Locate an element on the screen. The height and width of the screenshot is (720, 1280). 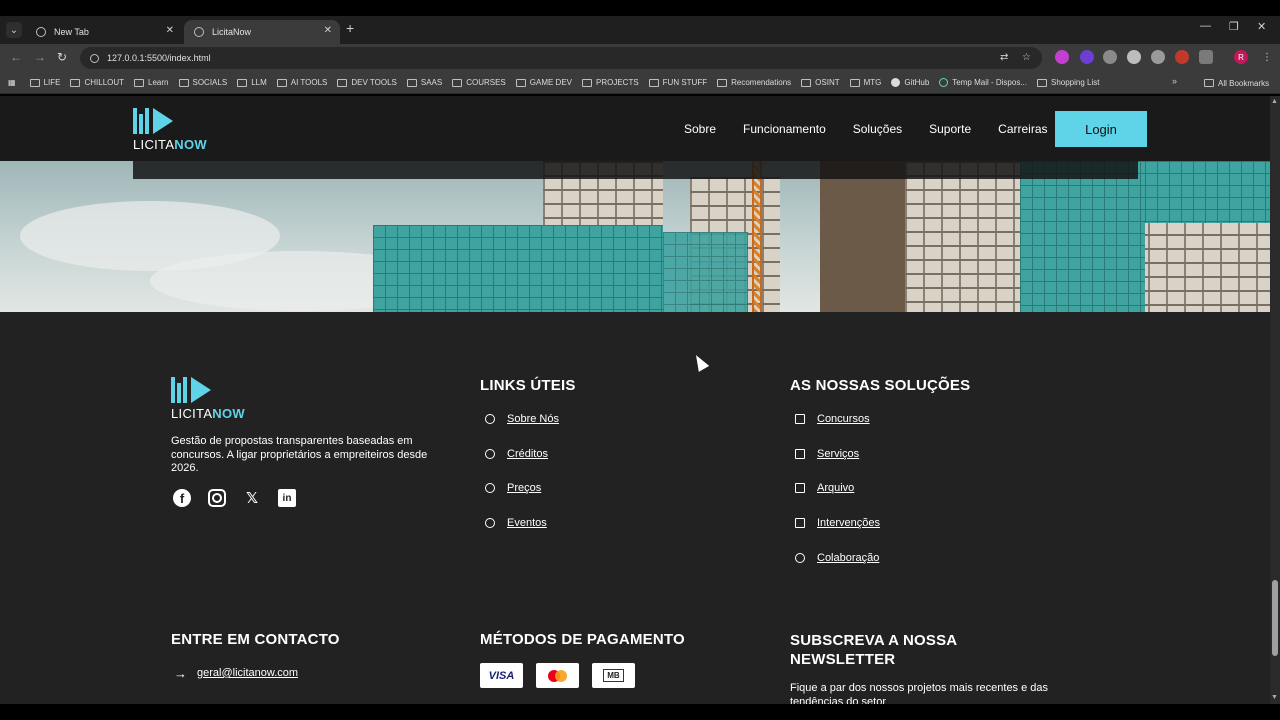
location-pin-icon is located at coordinates (490, 523).